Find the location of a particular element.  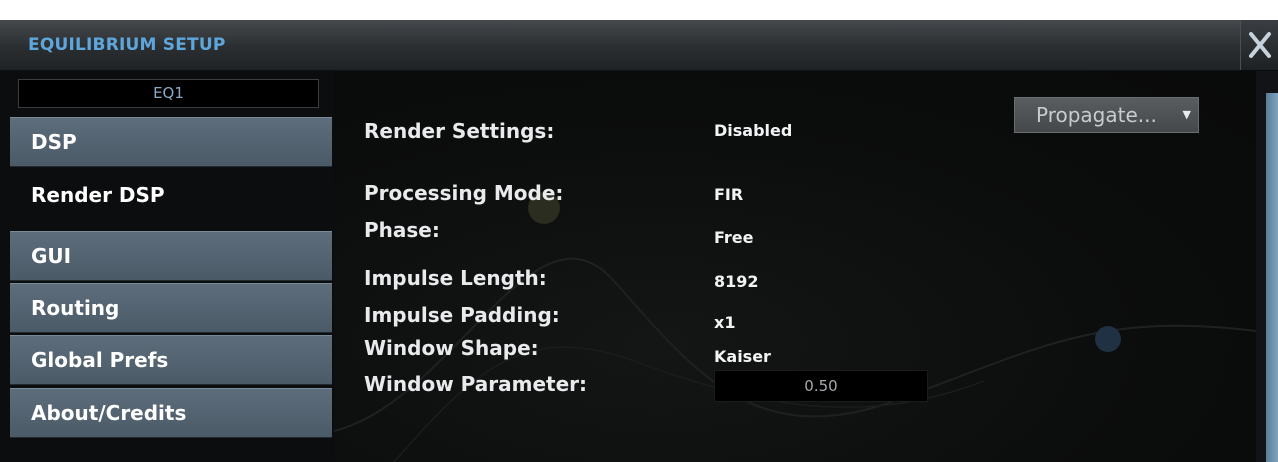

close-icon is located at coordinates (1260, 45).